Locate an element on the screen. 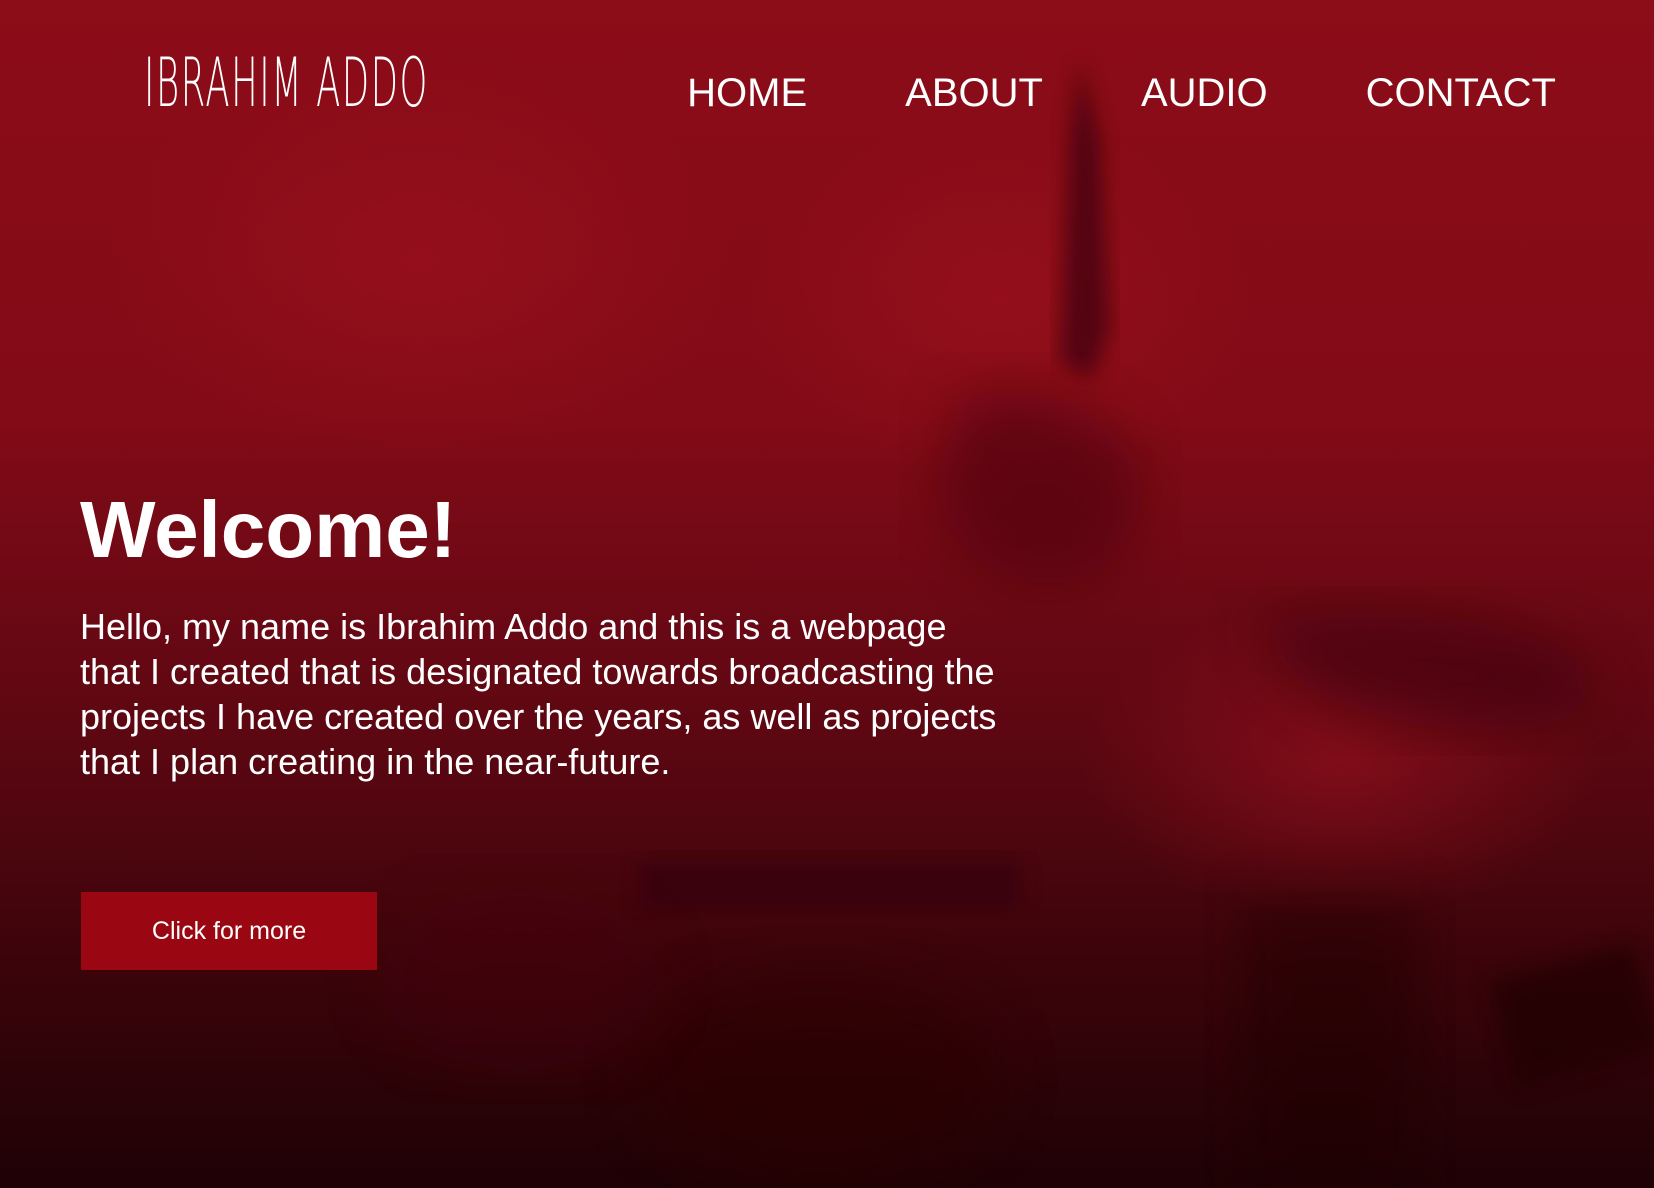 The width and height of the screenshot is (1654, 1188). nav-home-link: HOME is located at coordinates (747, 93).